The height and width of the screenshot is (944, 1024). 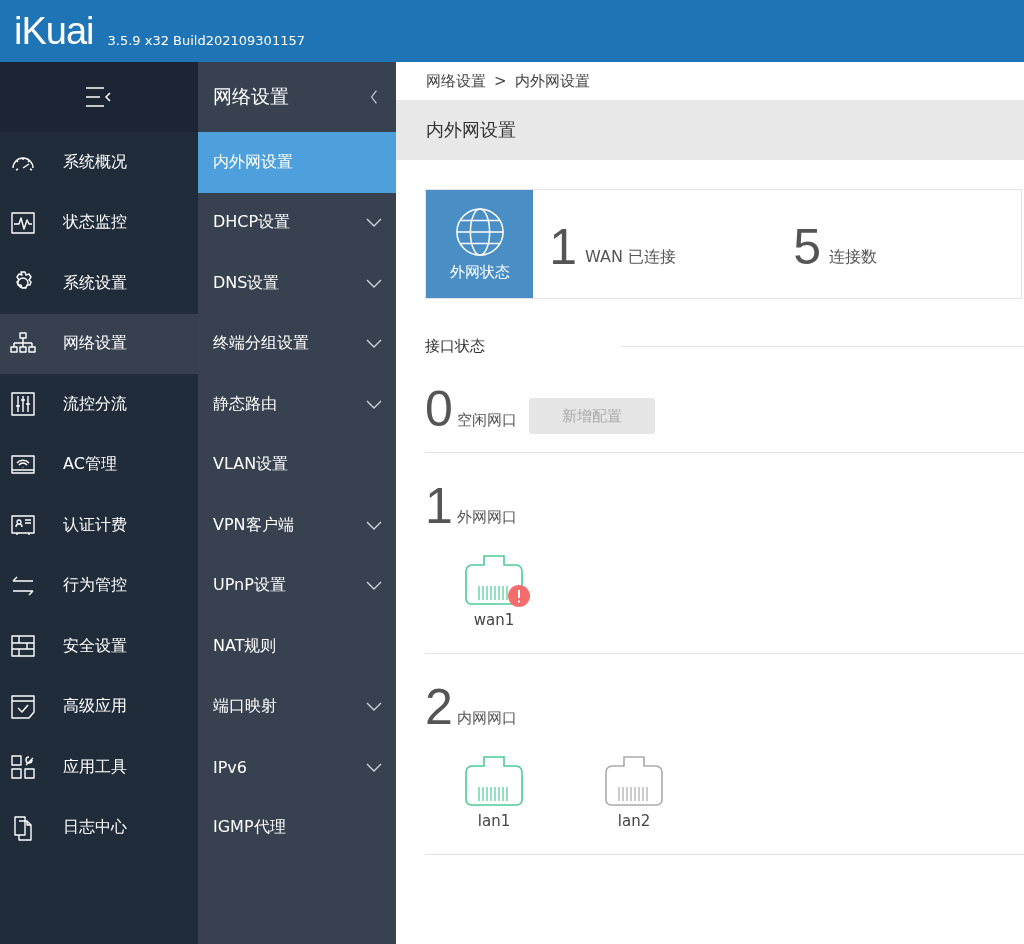 What do you see at coordinates (99, 767) in the screenshot?
I see `sidebar-item: 应用工具` at bounding box center [99, 767].